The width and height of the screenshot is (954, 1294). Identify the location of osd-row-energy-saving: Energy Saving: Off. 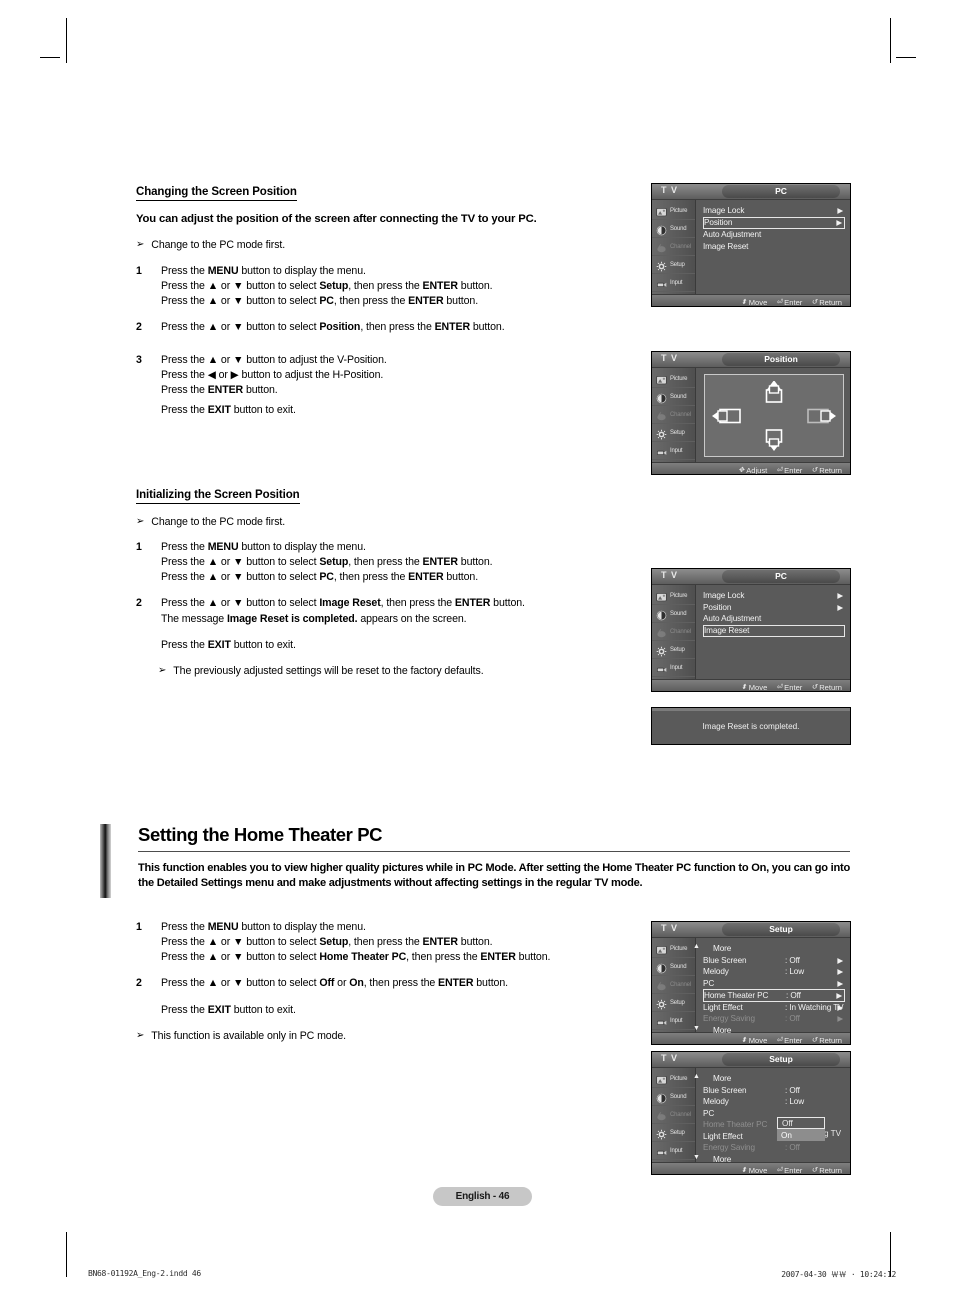
(774, 1148).